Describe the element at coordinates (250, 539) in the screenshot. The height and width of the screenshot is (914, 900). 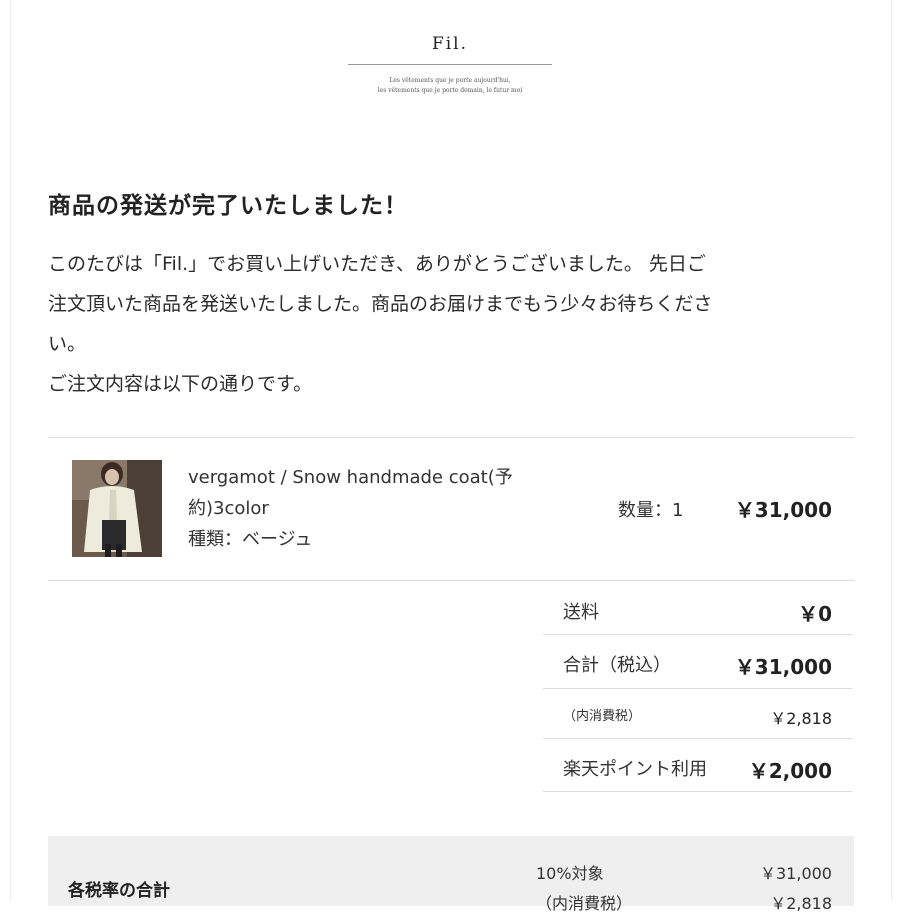
I see `product-variant: 種類：ベージュ` at that location.